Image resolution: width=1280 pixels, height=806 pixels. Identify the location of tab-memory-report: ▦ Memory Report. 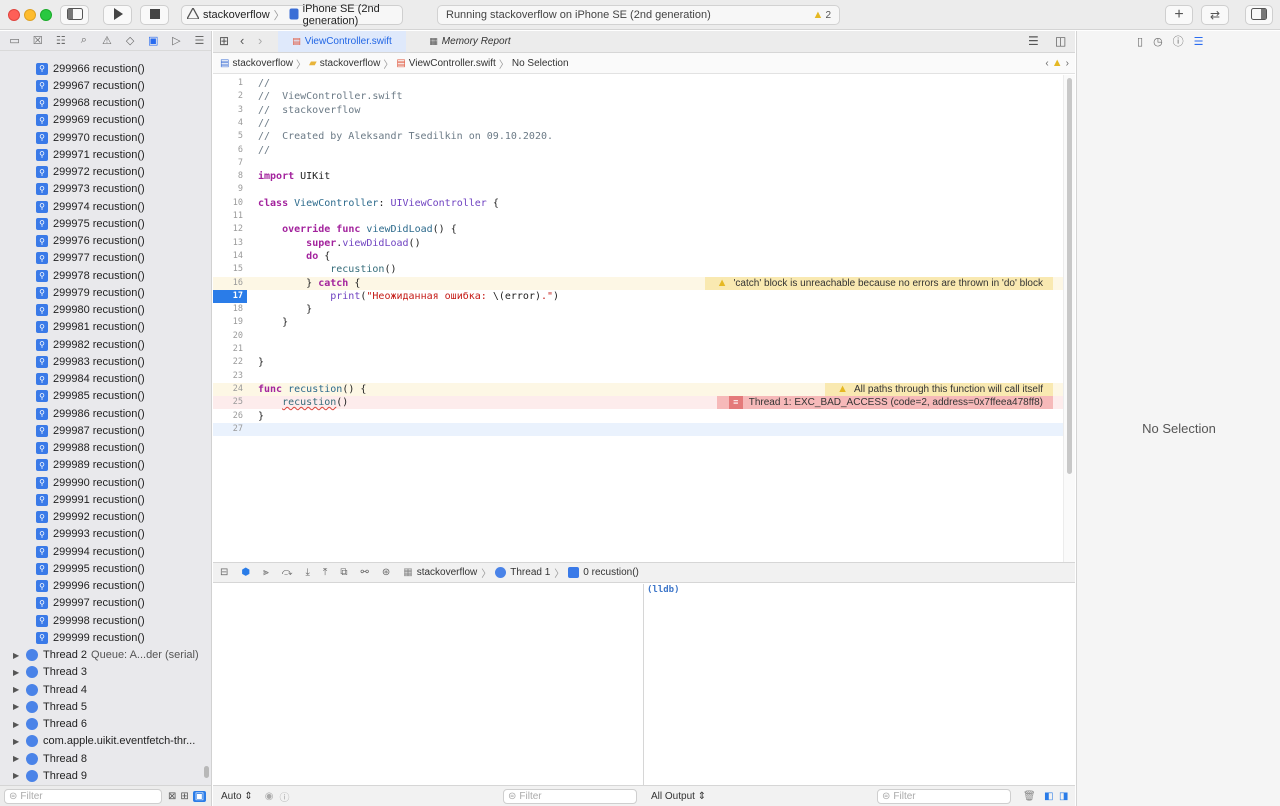
(470, 41).